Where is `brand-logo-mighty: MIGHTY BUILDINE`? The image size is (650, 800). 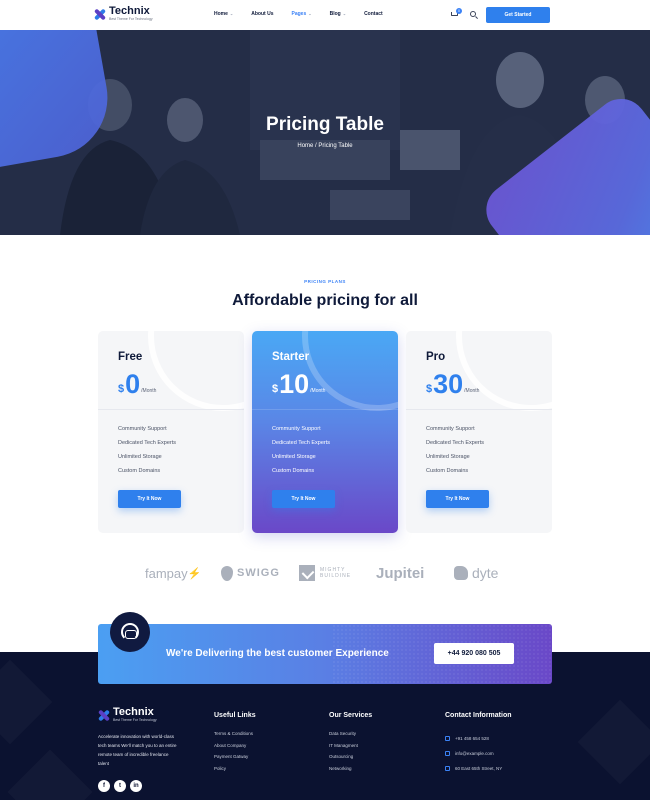
brand-logo-mighty: MIGHTY BUILDINE is located at coordinates (325, 573).